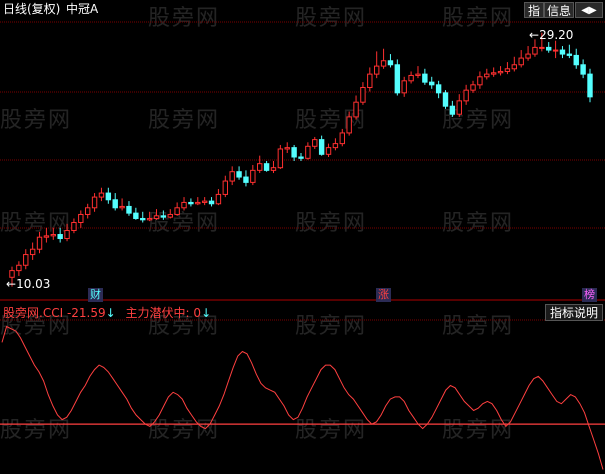 This screenshot has height=474, width=605. I want to click on stock-name: 中冠A, so click(82, 9).